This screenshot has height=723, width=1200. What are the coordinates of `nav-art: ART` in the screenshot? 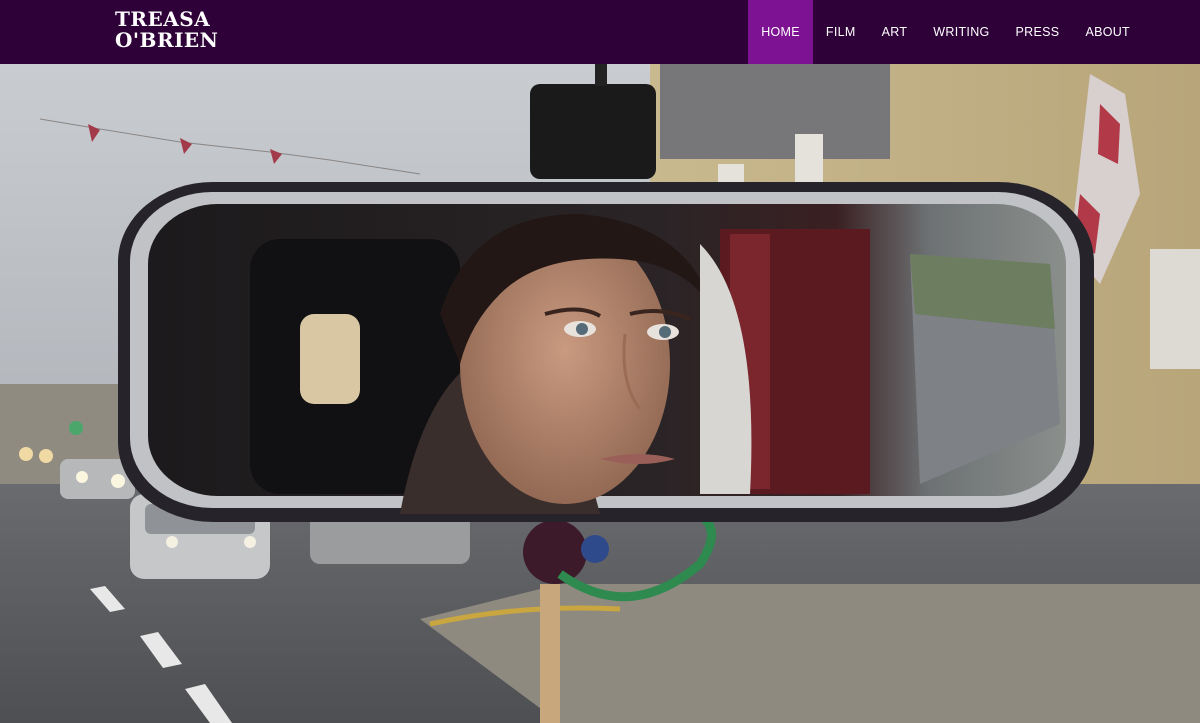 It's located at (895, 32).